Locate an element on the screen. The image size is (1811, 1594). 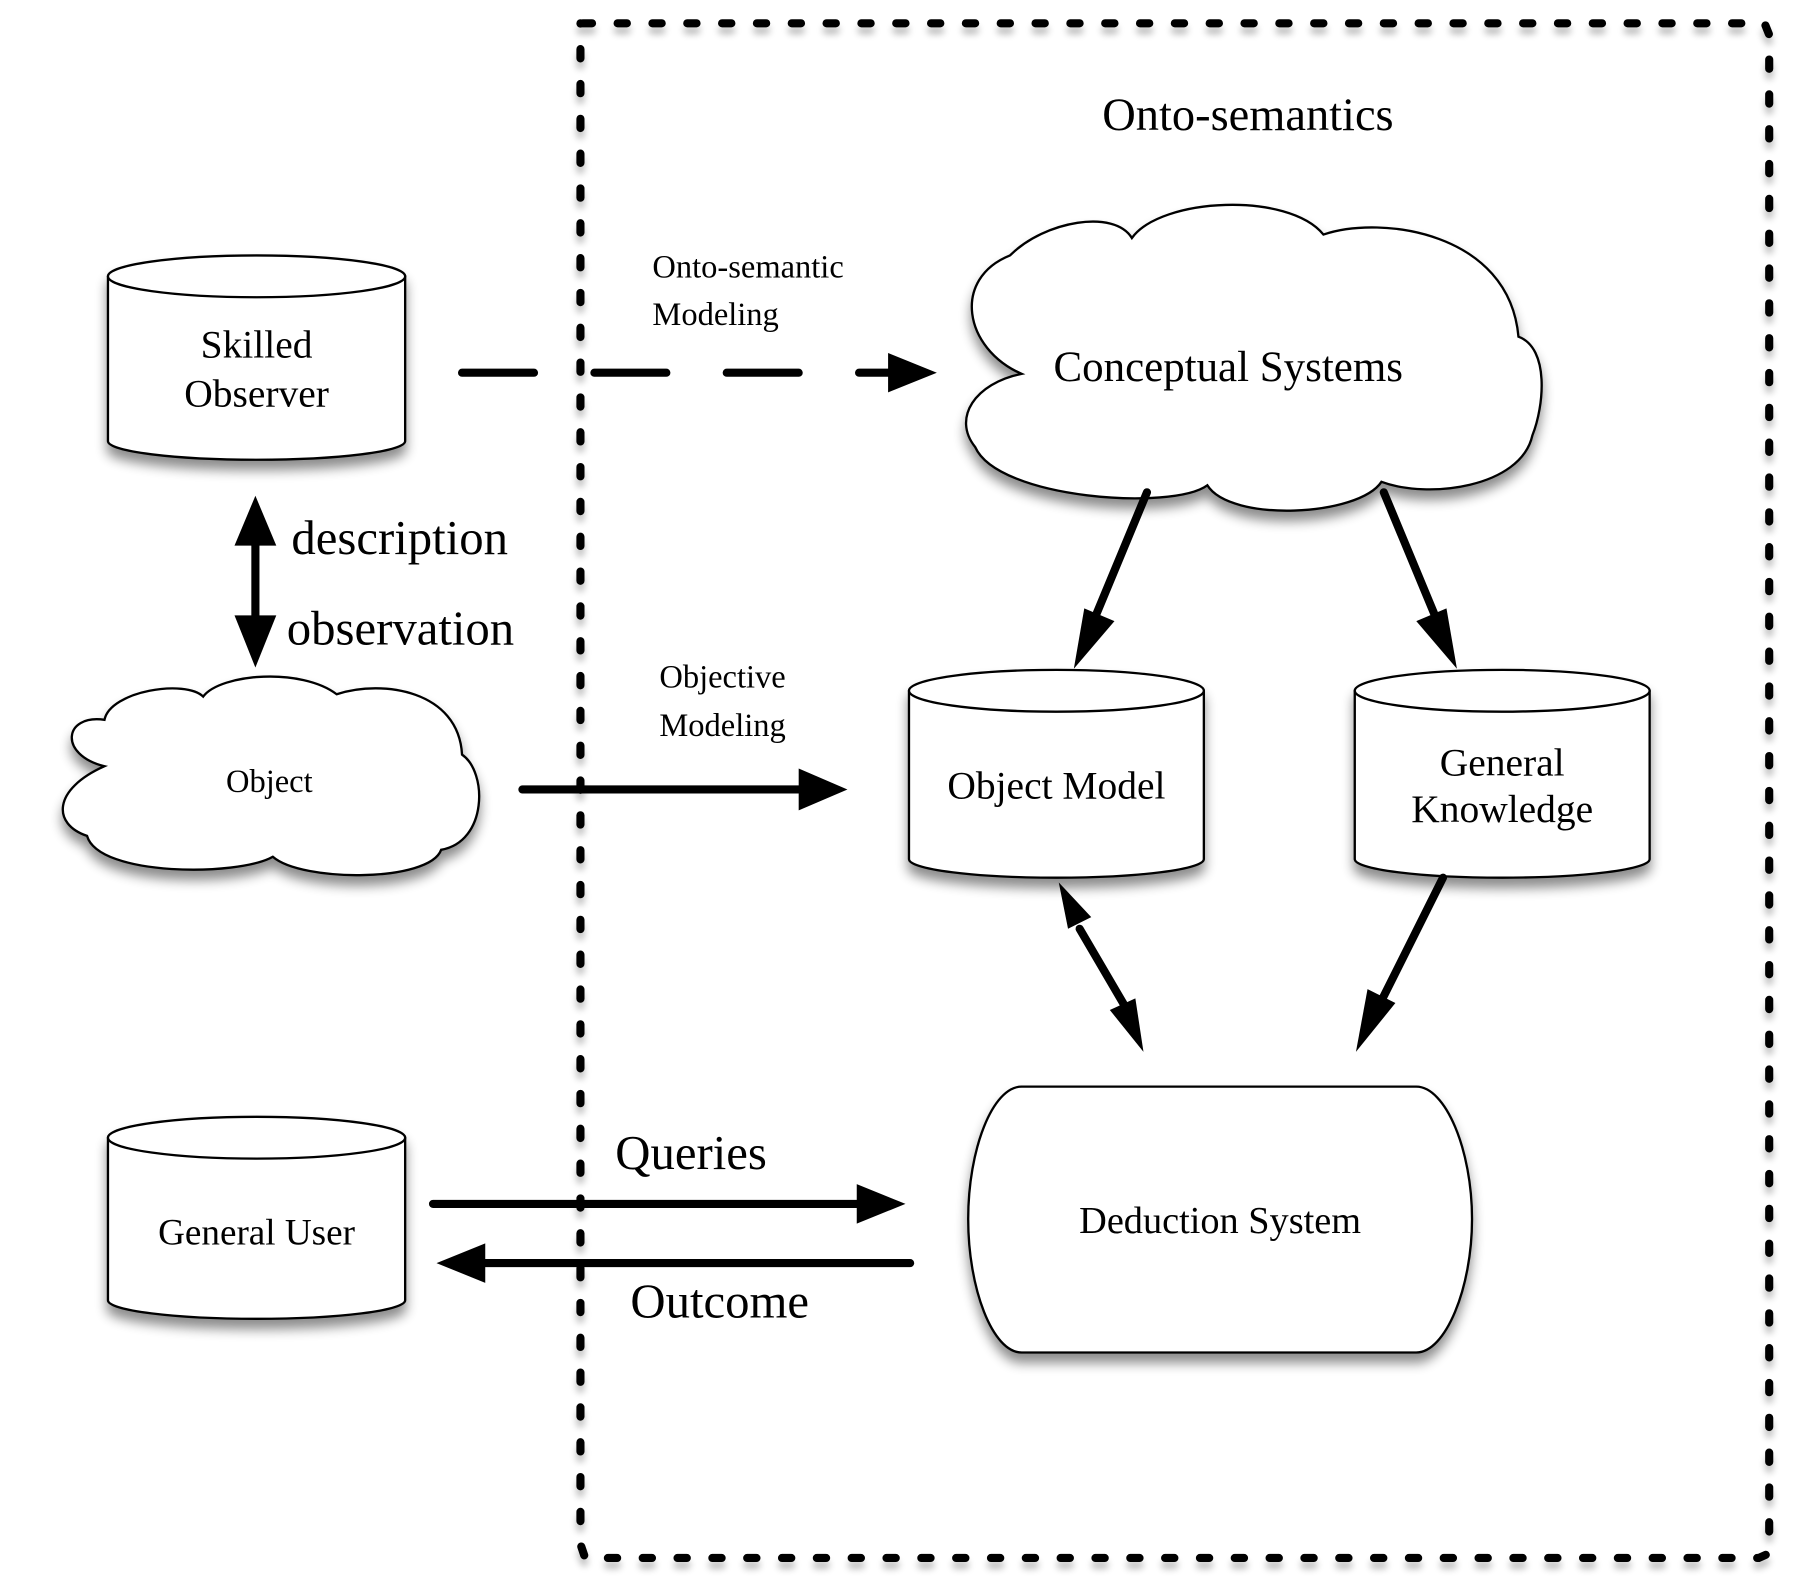
conceptual-systems-label: Conceptual Systems is located at coordinates (1228, 367).